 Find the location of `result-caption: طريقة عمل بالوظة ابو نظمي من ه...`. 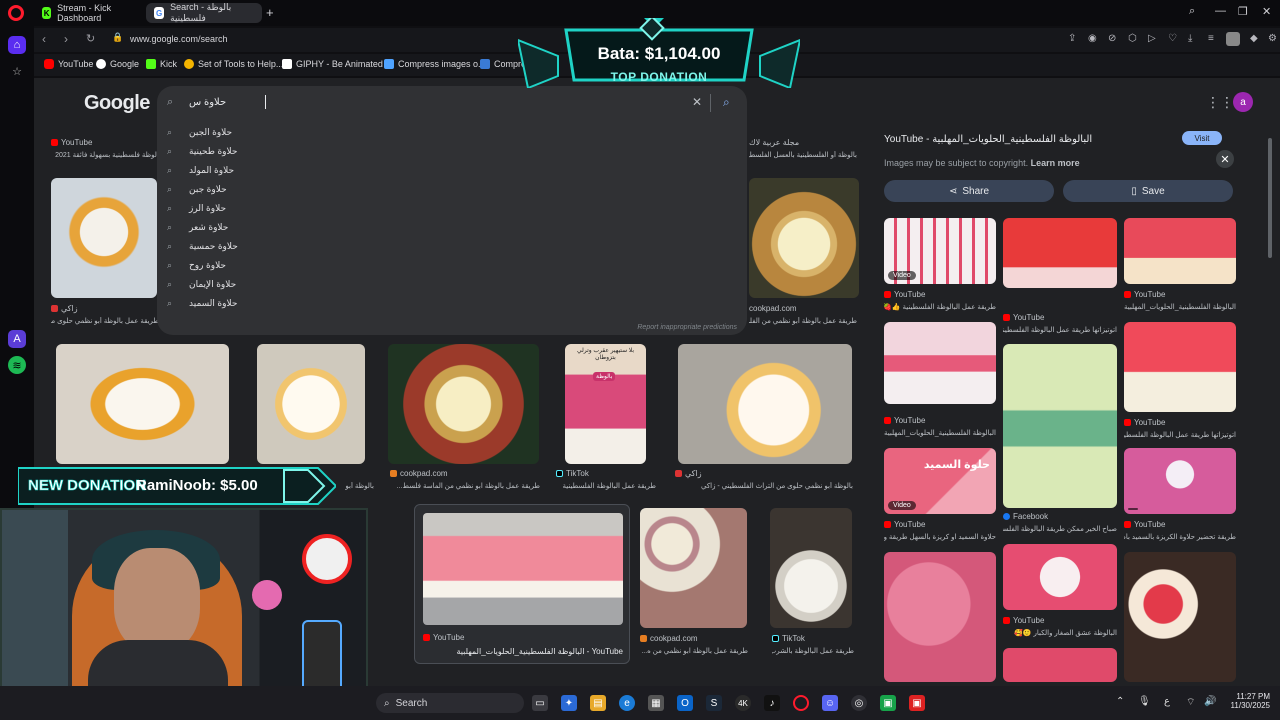

result-caption: طريقة عمل بالوظة ابو نظمي من ه... is located at coordinates (694, 651).